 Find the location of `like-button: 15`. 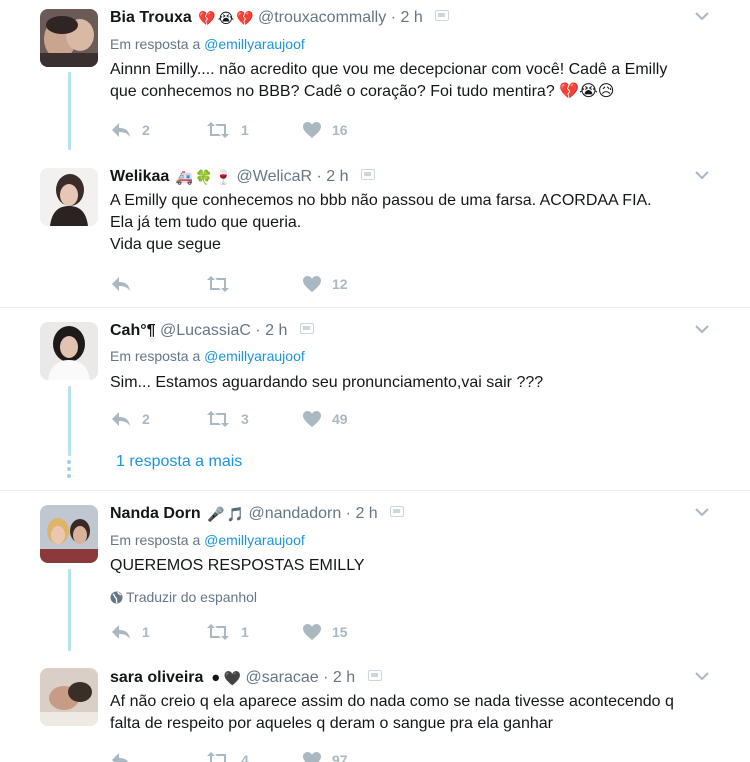

like-button: 15 is located at coordinates (325, 632).